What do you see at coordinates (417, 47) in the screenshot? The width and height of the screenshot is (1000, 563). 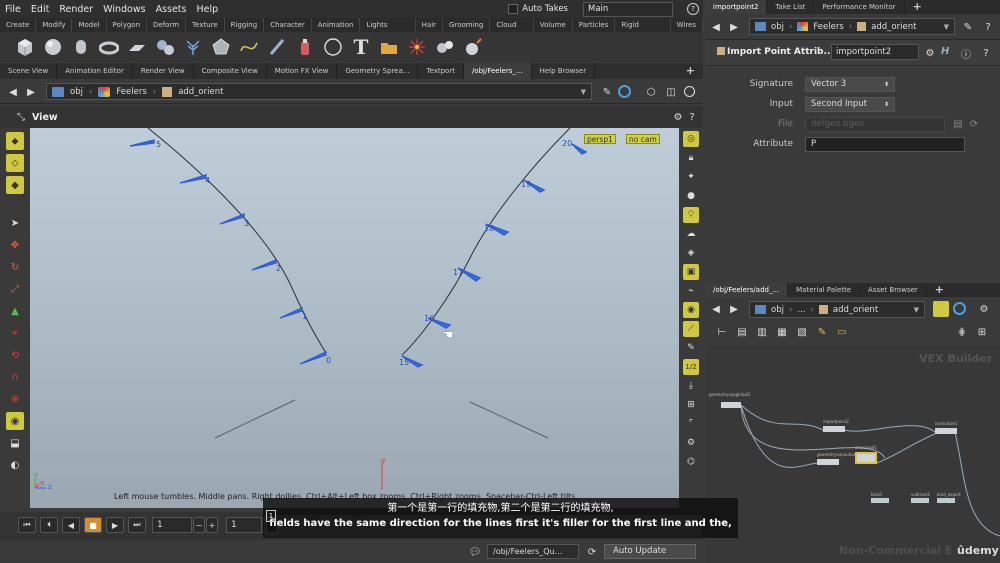 I see `spiral-tool-icon` at bounding box center [417, 47].